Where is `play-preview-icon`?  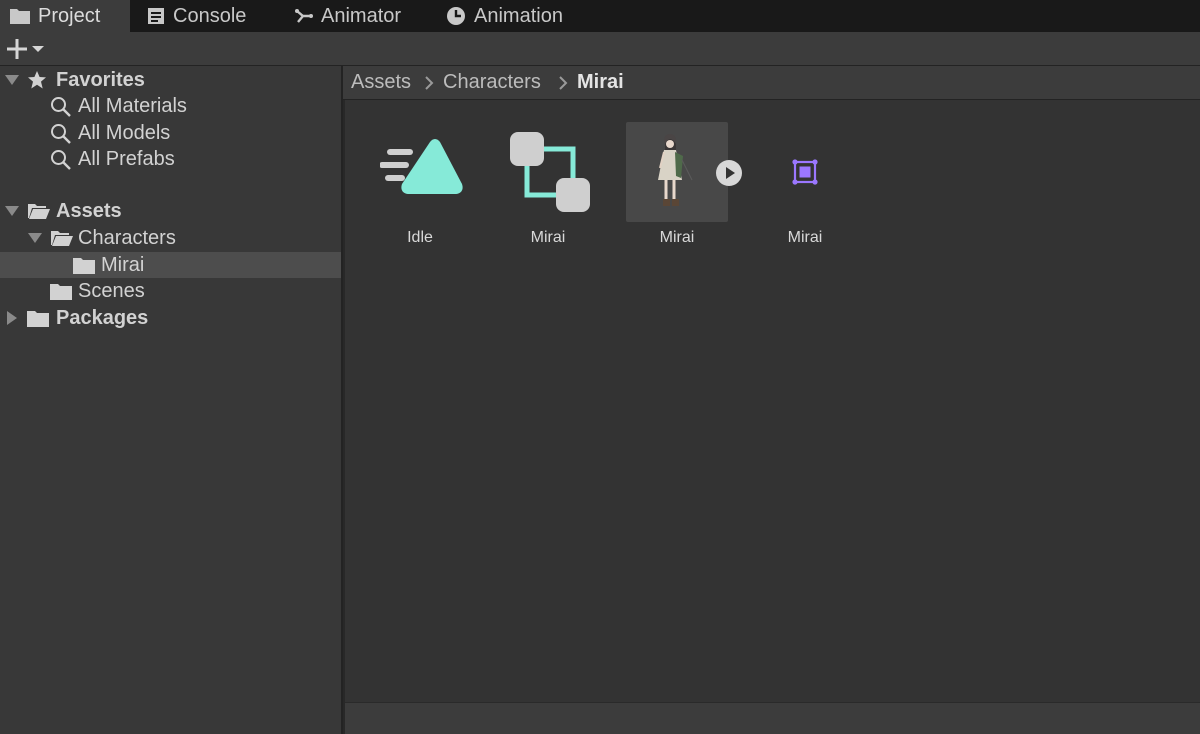
play-preview-icon is located at coordinates (729, 173).